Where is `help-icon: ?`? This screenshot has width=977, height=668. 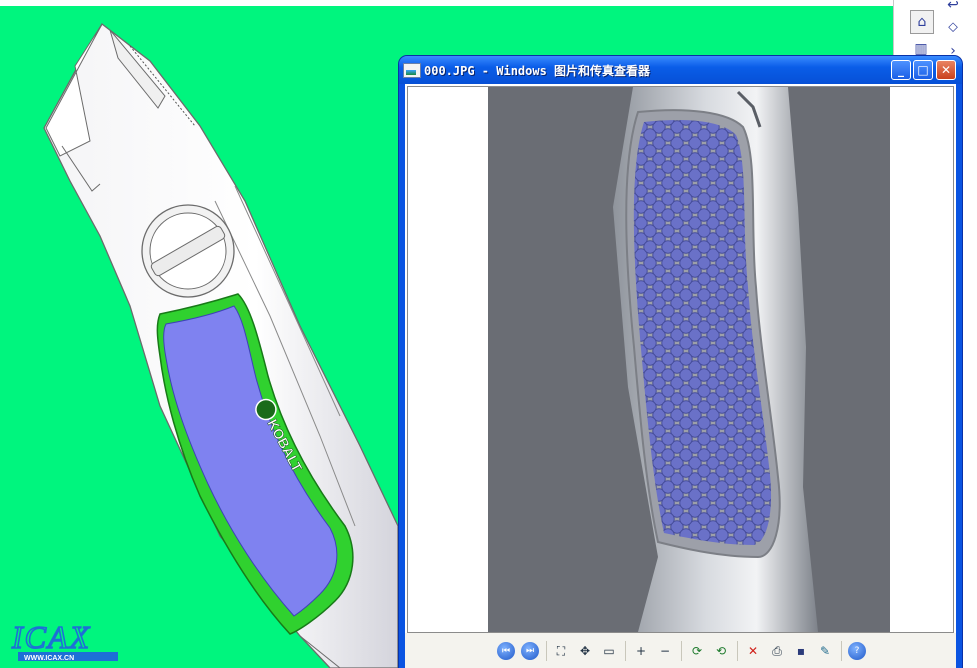
help-icon: ? is located at coordinates (857, 651).